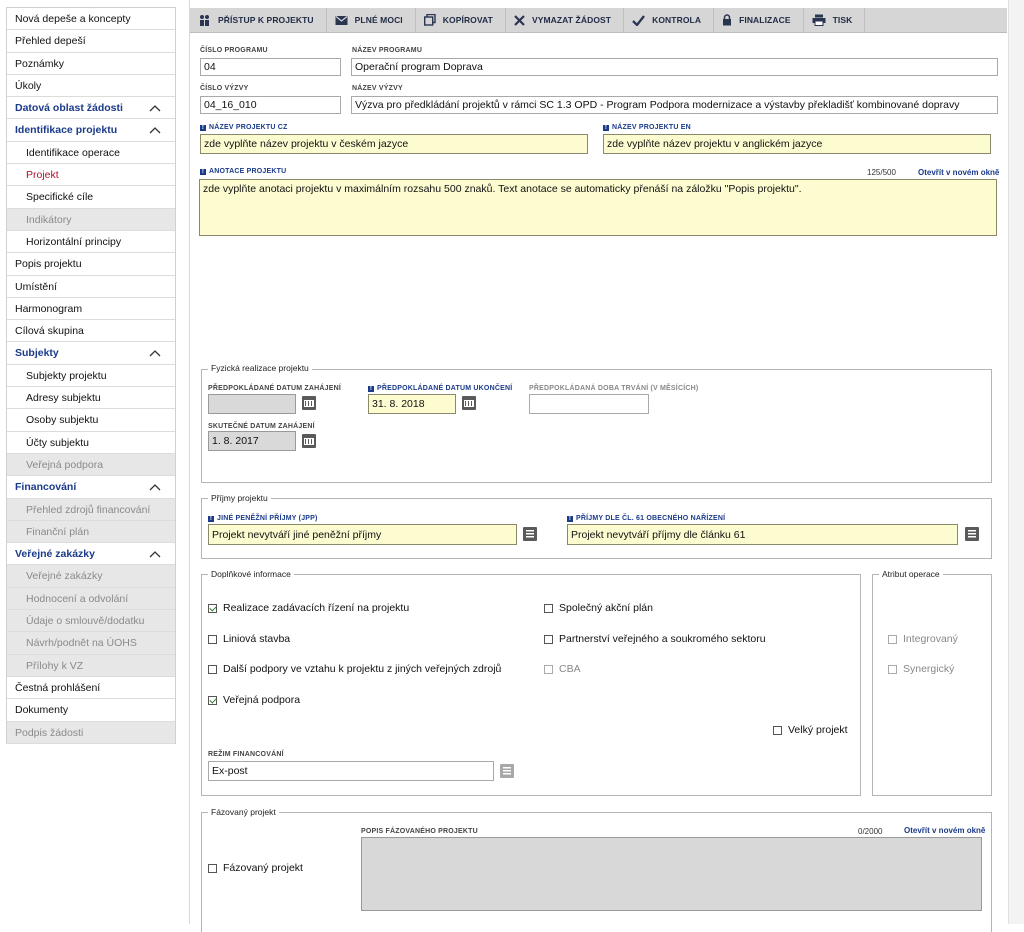 This screenshot has width=1024, height=932. What do you see at coordinates (669, 20) in the screenshot?
I see `check-button: KONTROLA` at bounding box center [669, 20].